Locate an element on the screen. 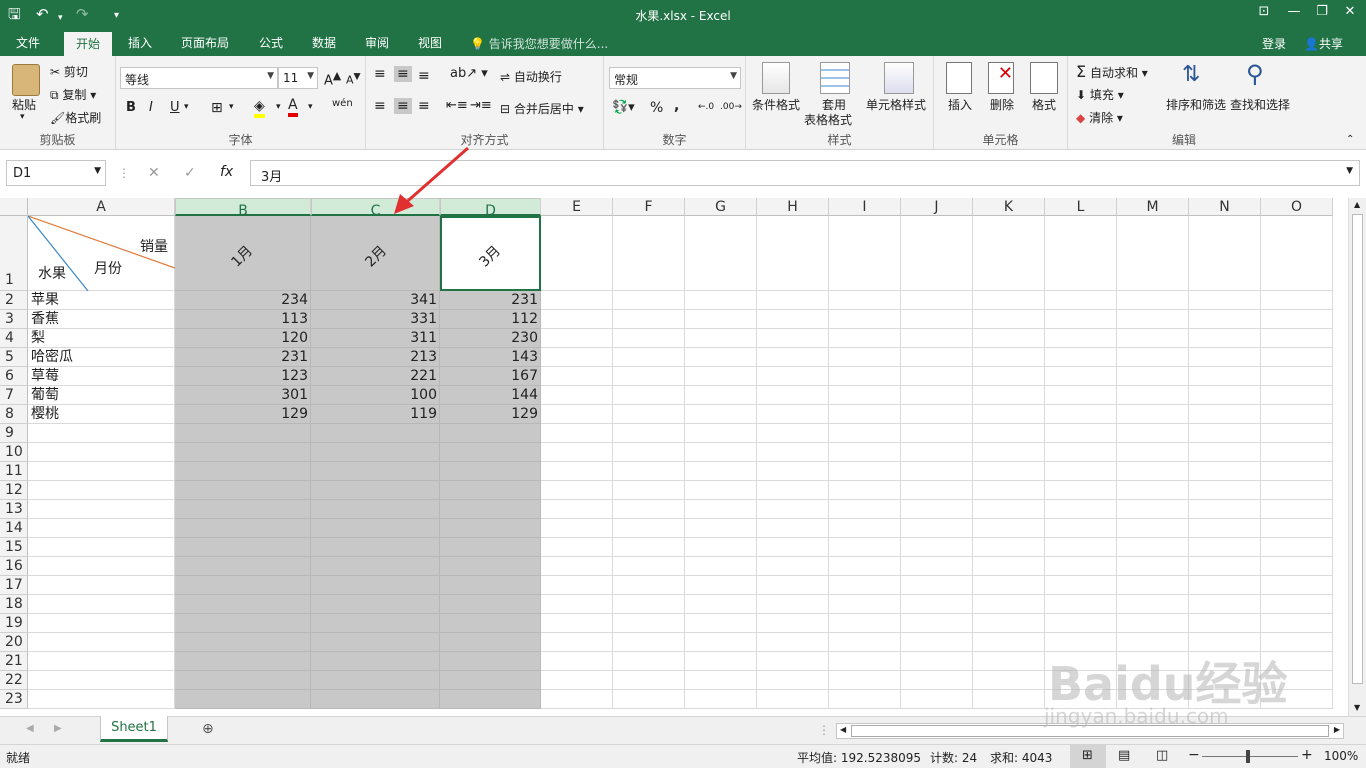 This screenshot has width=1366, height=768. cell-o3 is located at coordinates (1297, 319).